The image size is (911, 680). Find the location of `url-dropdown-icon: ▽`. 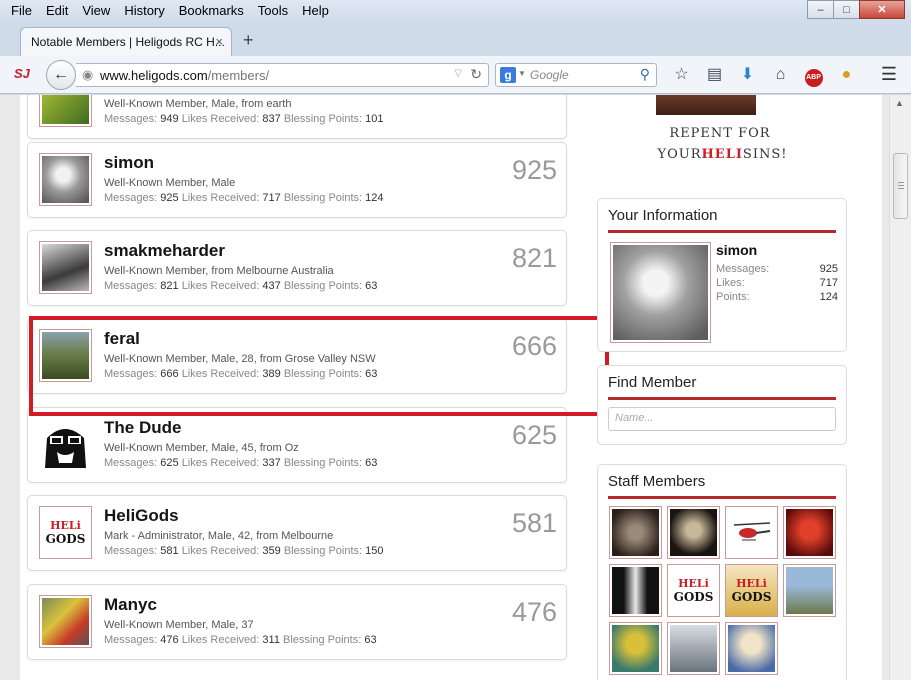

url-dropdown-icon: ▽ is located at coordinates (458, 73).